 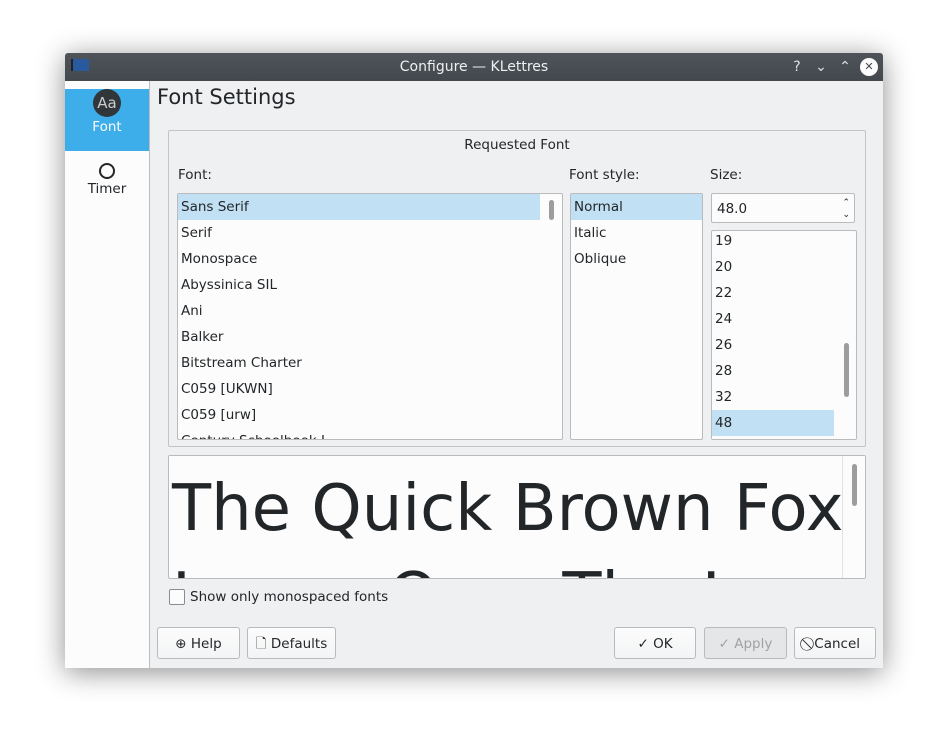 I want to click on size-spinbox: 48.0 ⌃ ⌄, so click(x=783, y=208).